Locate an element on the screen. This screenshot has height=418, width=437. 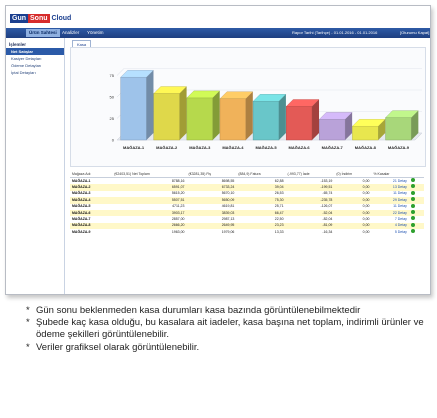
column-header: Mağaza Adı is located at coordinates (91, 174).